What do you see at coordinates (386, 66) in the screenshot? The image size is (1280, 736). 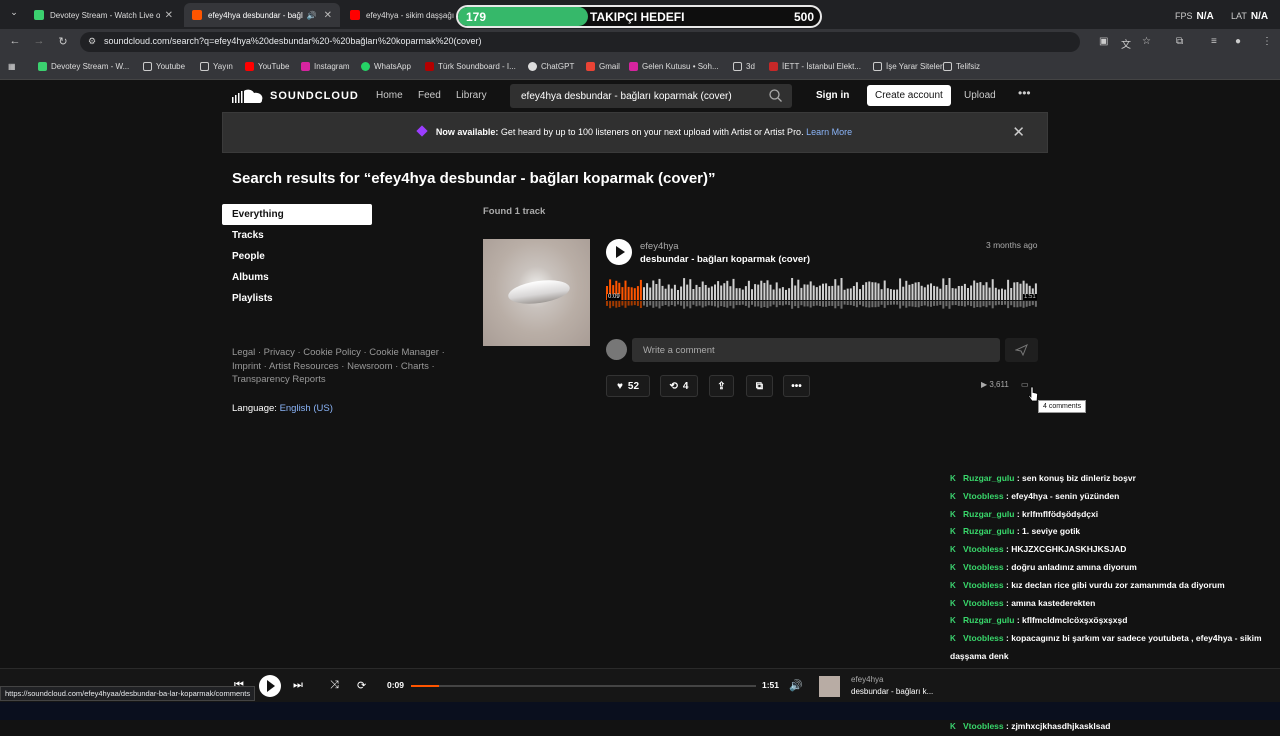 I see `bookmark-whatsapp: WhatsApp` at bounding box center [386, 66].